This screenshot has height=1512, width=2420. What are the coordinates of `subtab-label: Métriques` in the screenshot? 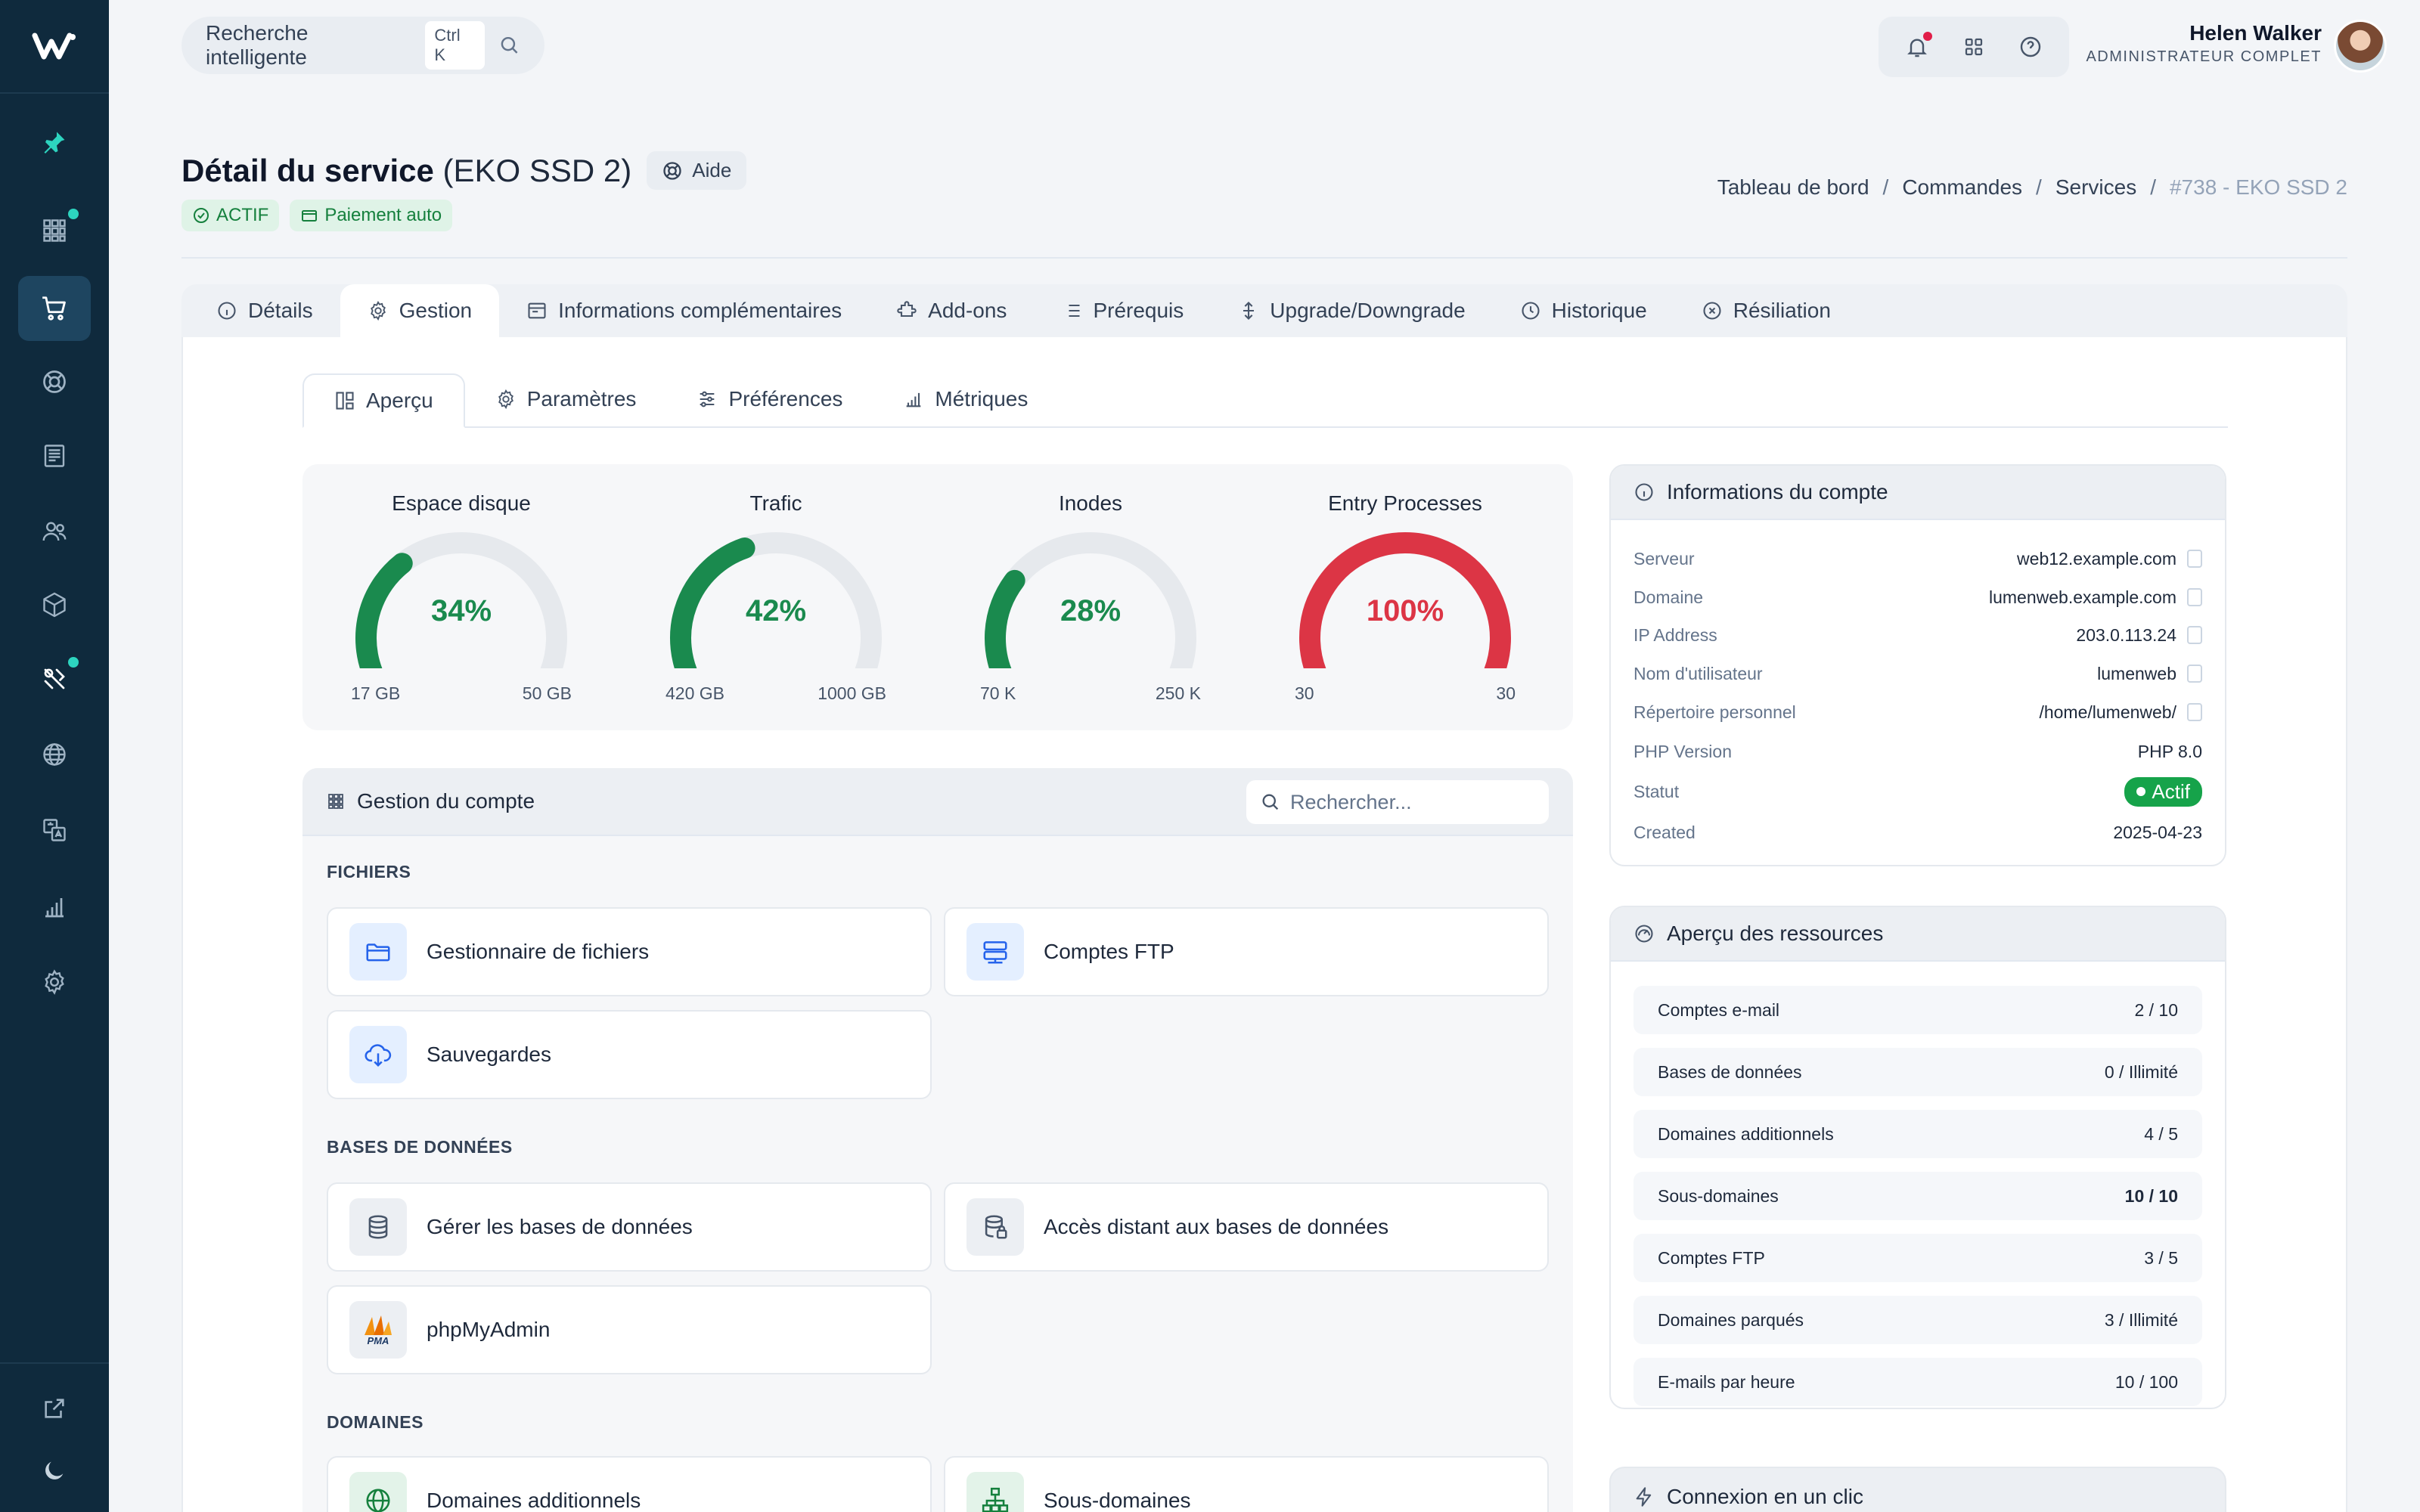 It's located at (982, 399).